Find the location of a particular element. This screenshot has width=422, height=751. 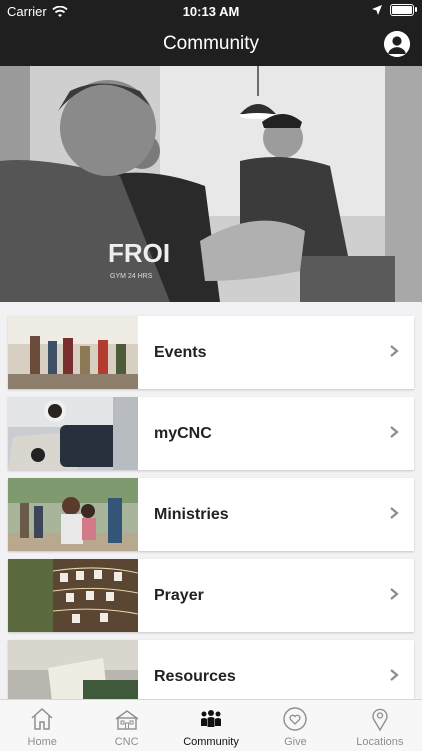

tab-bar: Home CNC Community Give Locations is located at coordinates (211, 725).